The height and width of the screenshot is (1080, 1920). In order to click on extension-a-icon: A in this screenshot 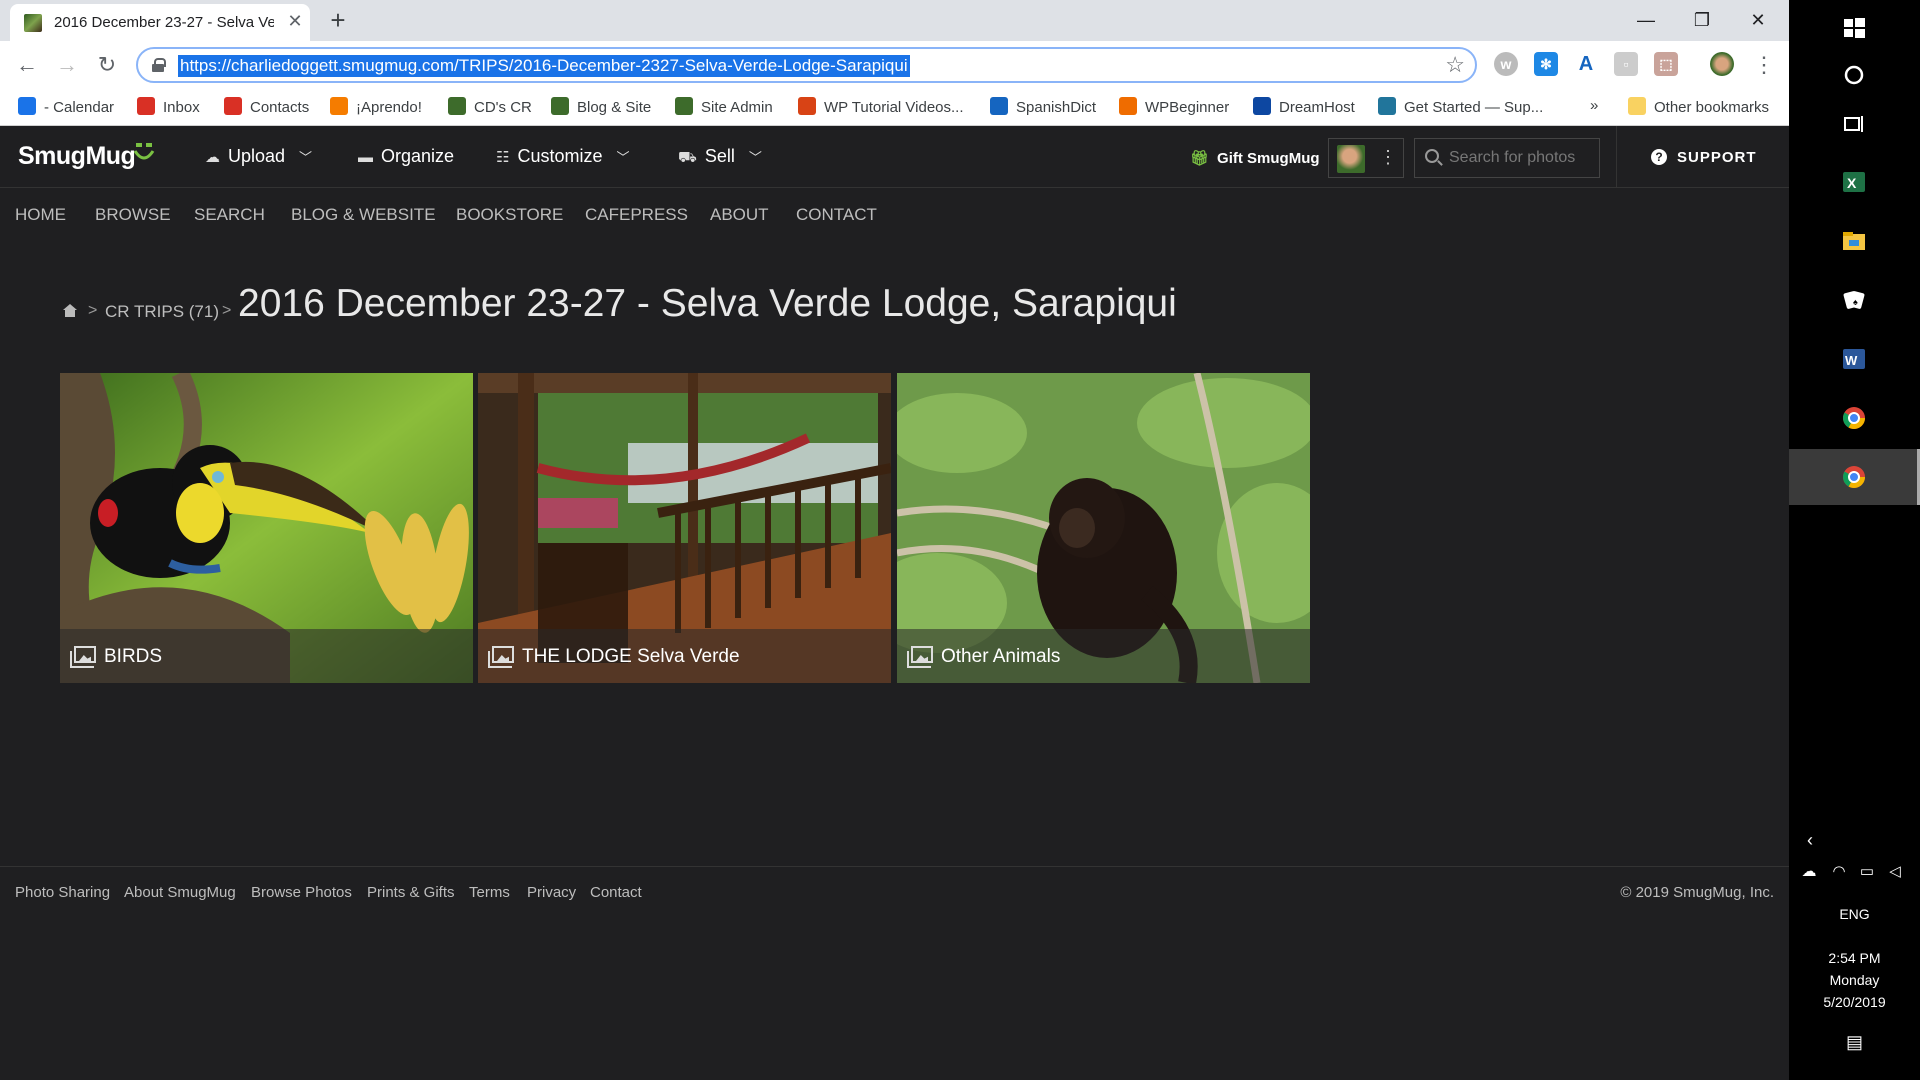, I will do `click(1586, 64)`.